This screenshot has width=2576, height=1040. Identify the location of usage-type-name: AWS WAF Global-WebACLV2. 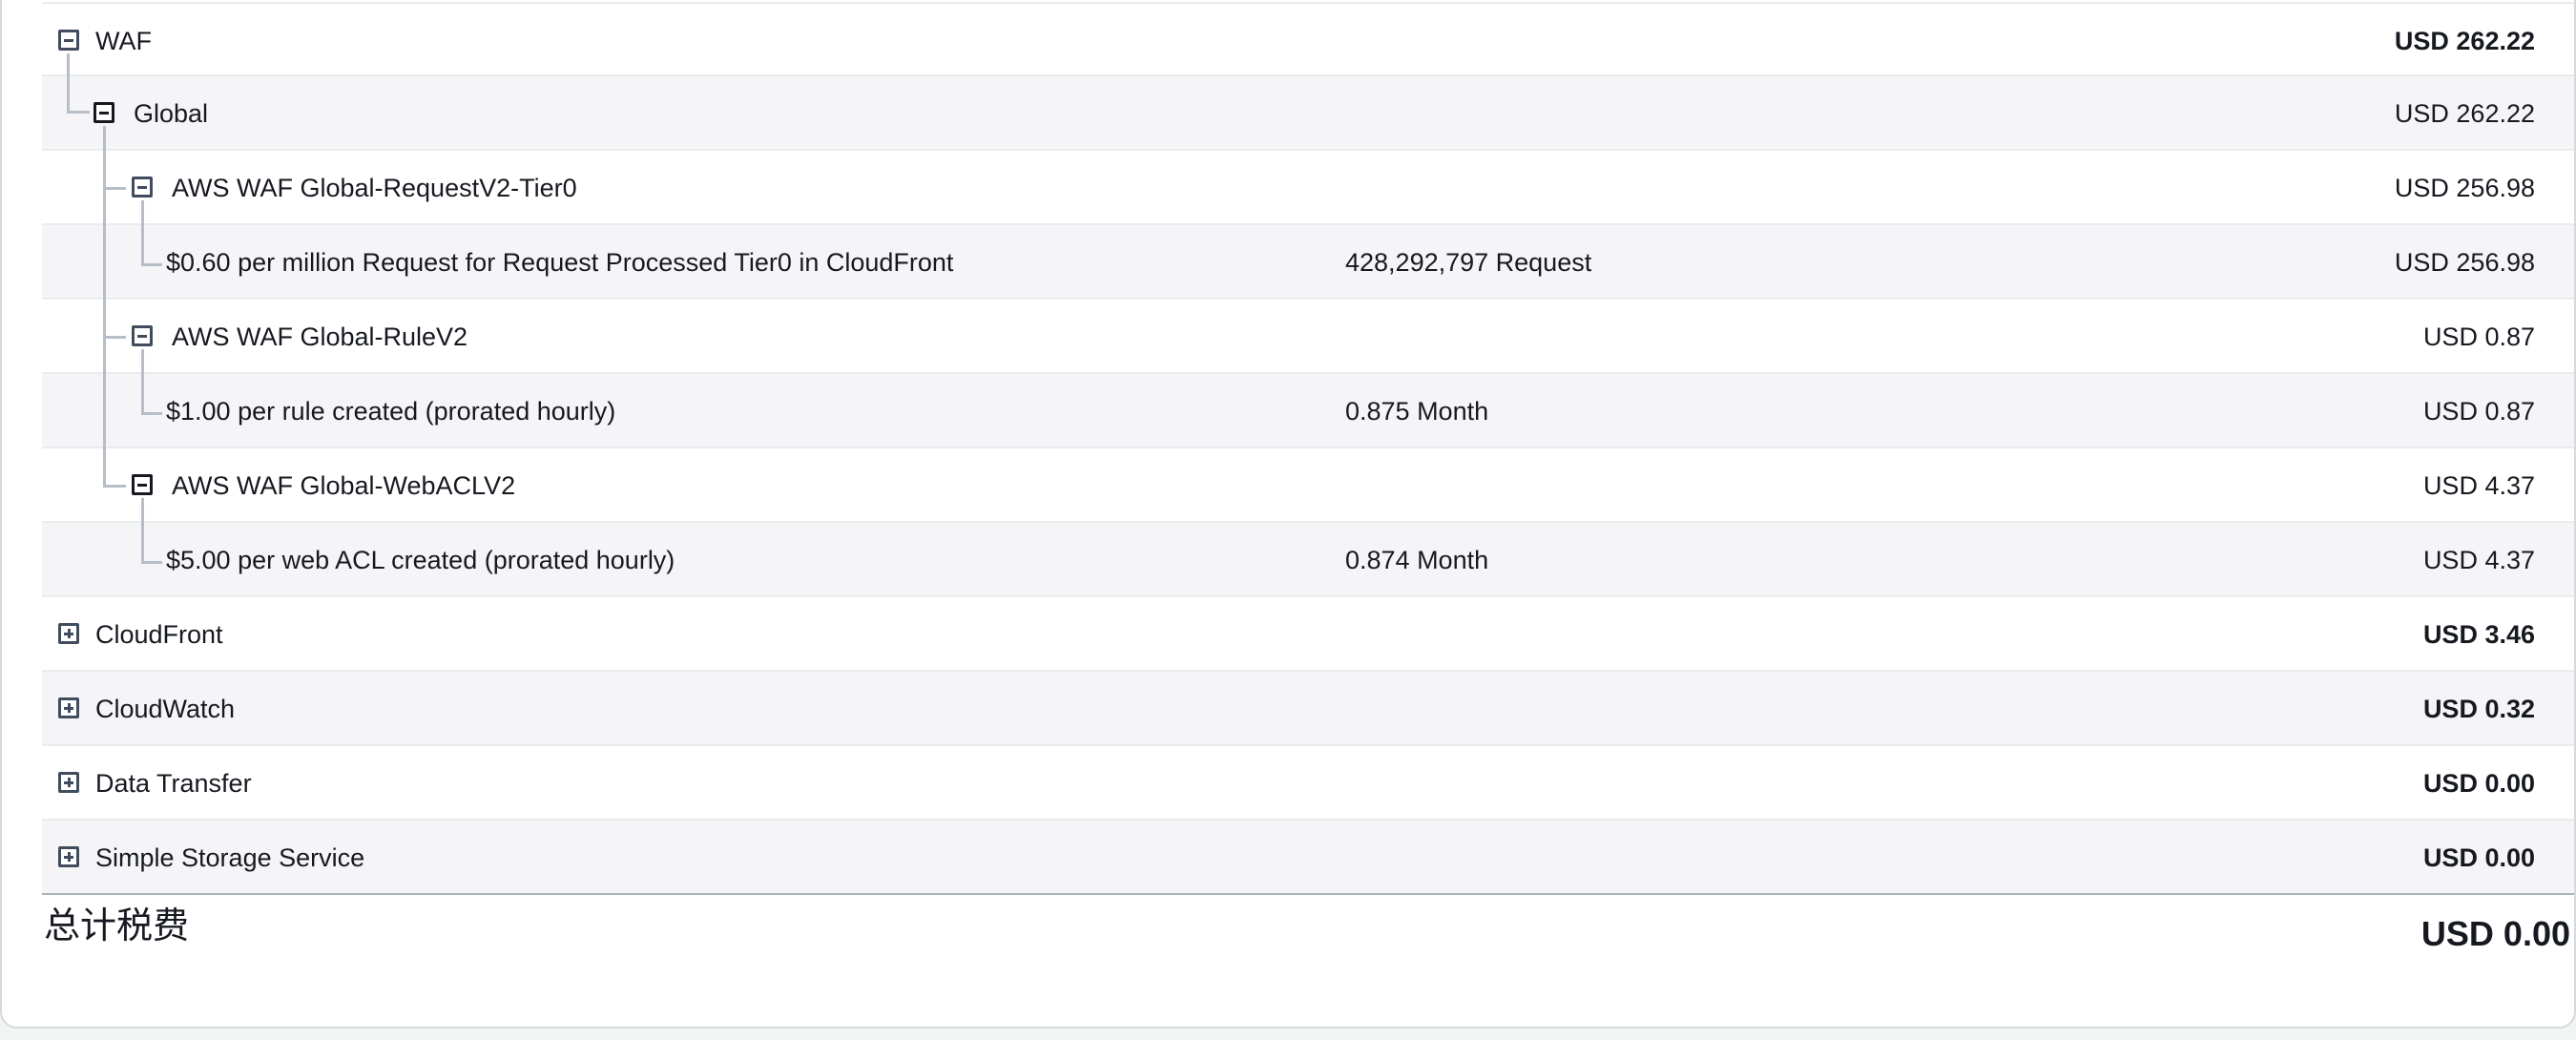
(344, 486).